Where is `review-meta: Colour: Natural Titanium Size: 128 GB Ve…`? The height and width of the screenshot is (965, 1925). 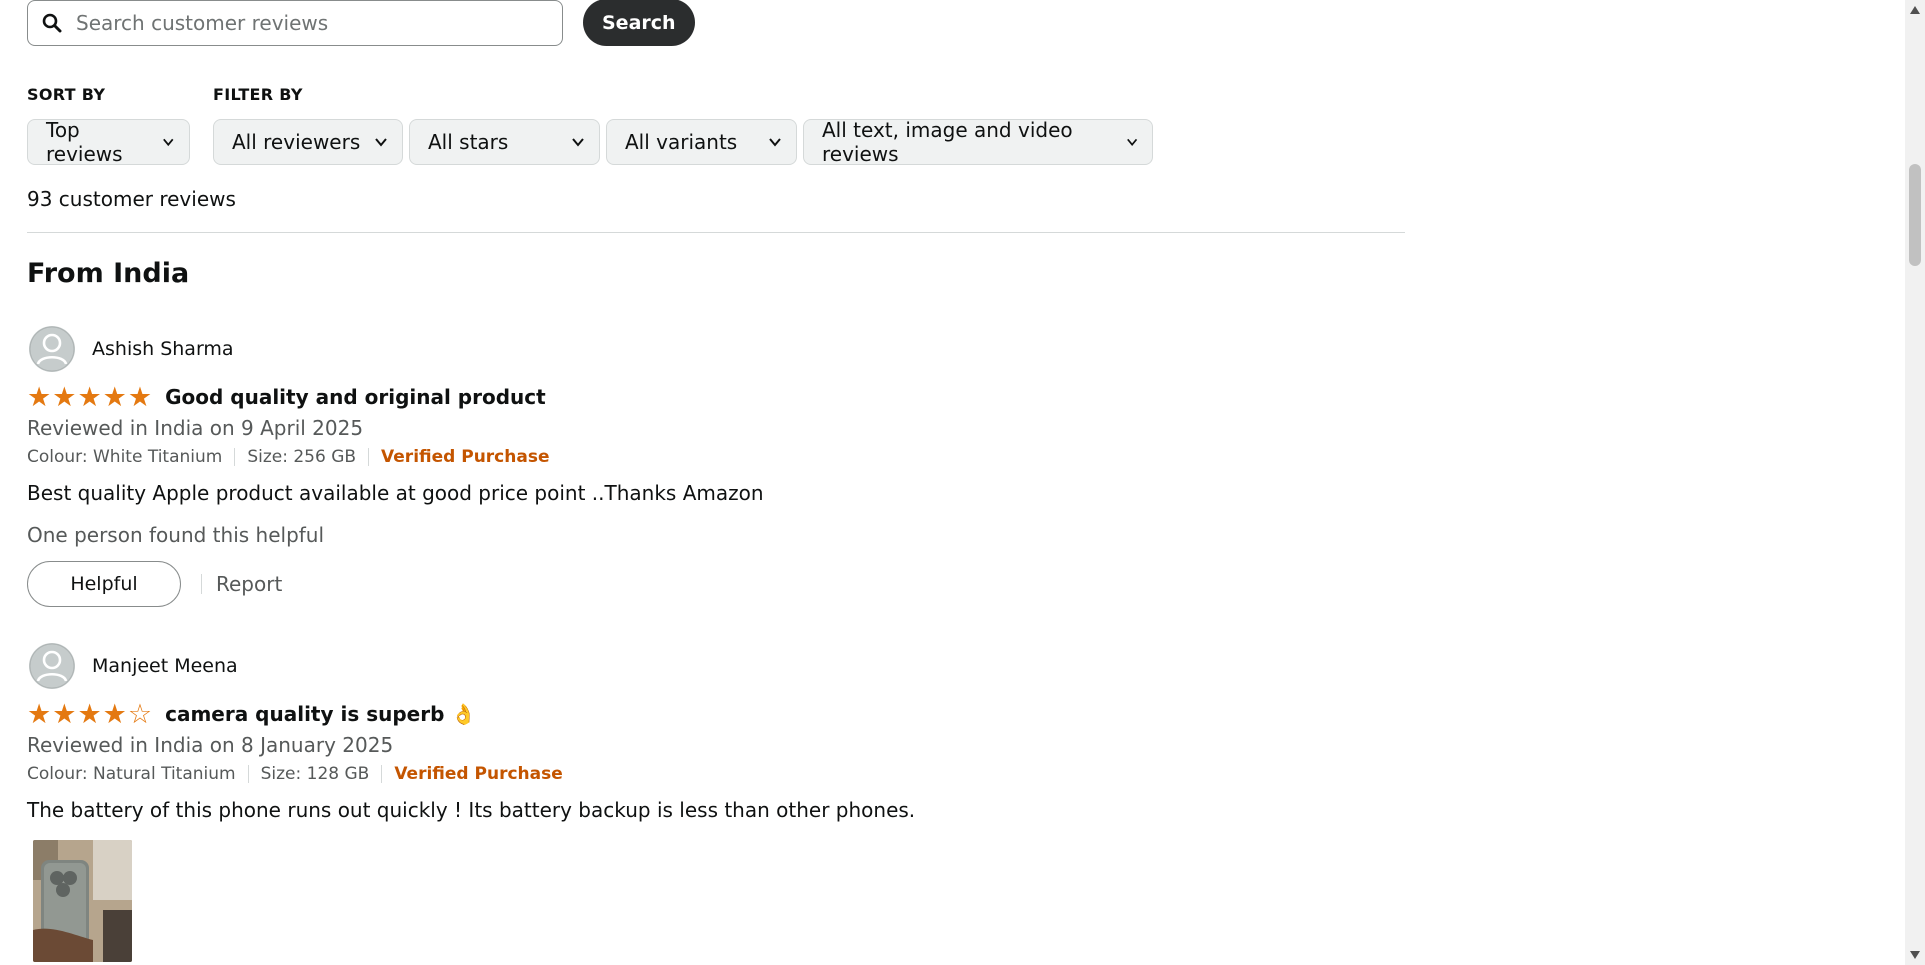 review-meta: Colour: Natural Titanium Size: 128 GB Ve… is located at coordinates (716, 774).